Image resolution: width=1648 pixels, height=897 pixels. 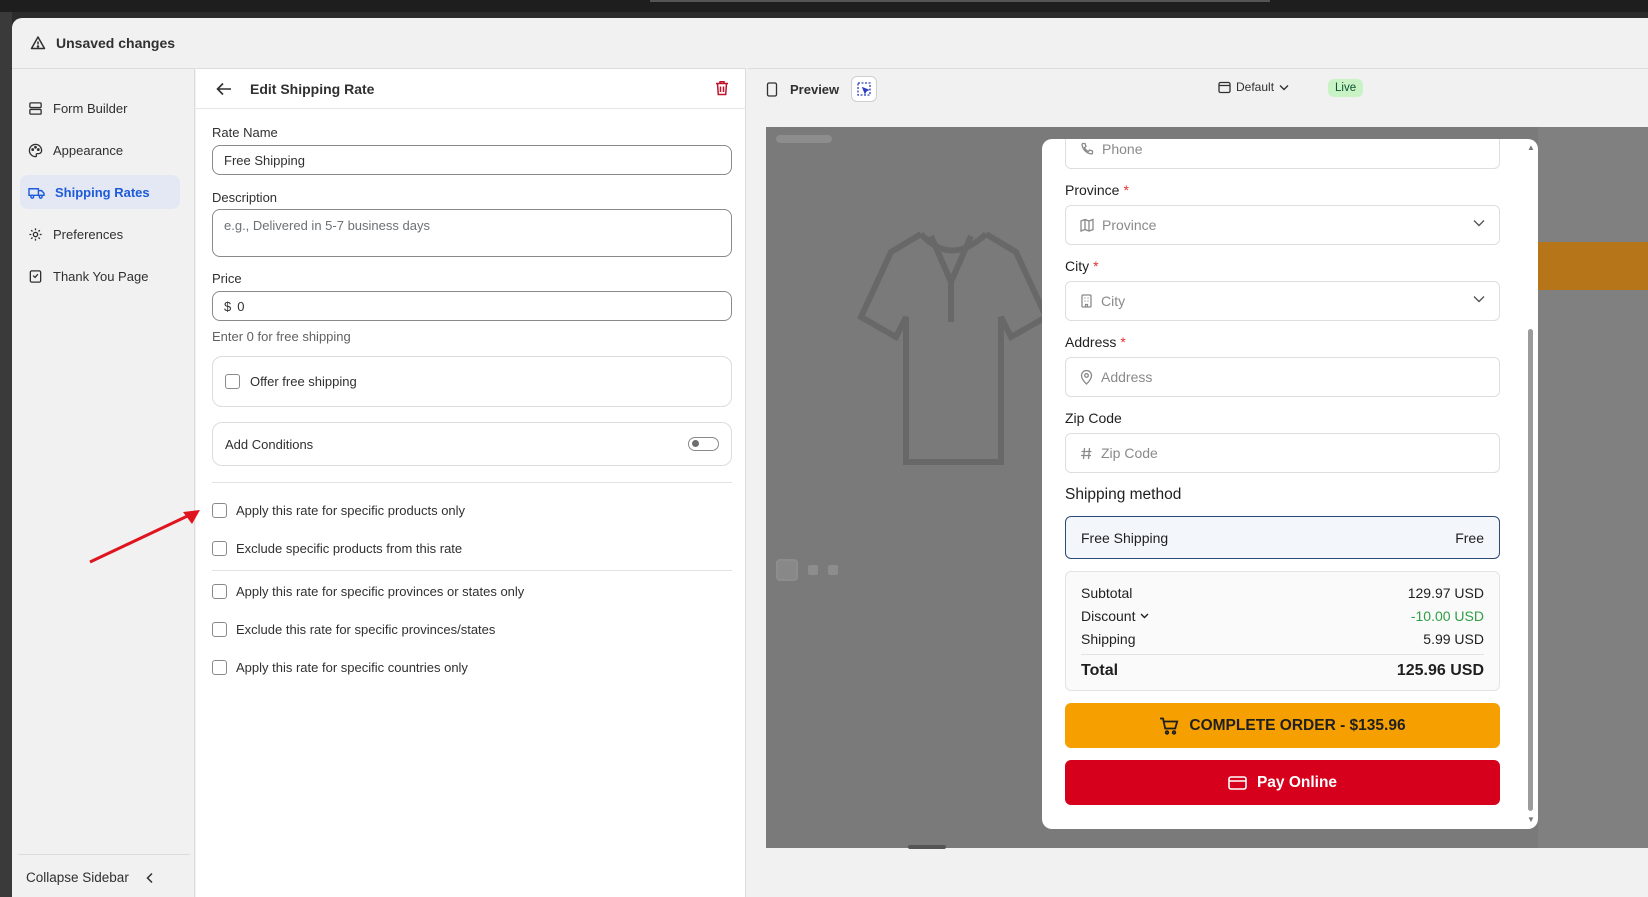 I want to click on add-conditions-toggle, so click(x=703, y=444).